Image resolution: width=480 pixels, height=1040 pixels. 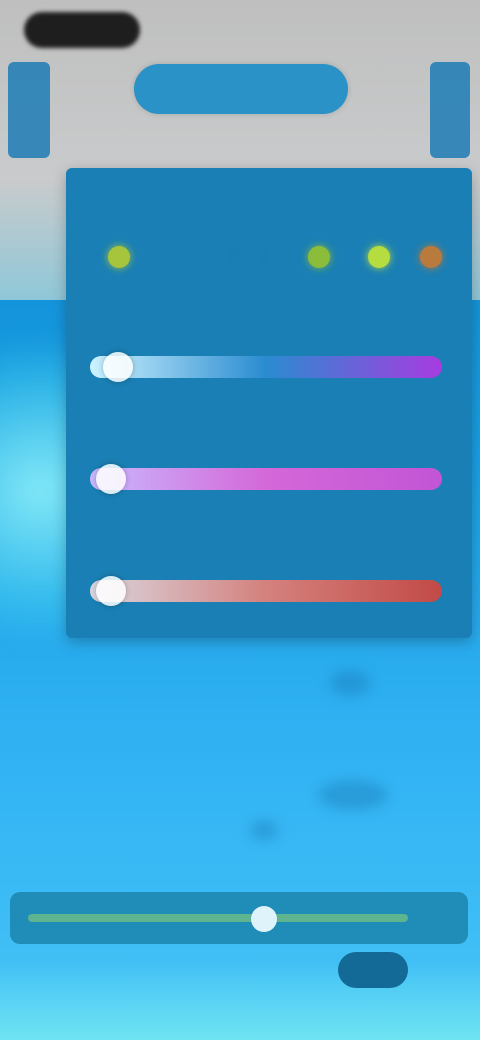 I want to click on progress-knob, so click(x=263, y=919).